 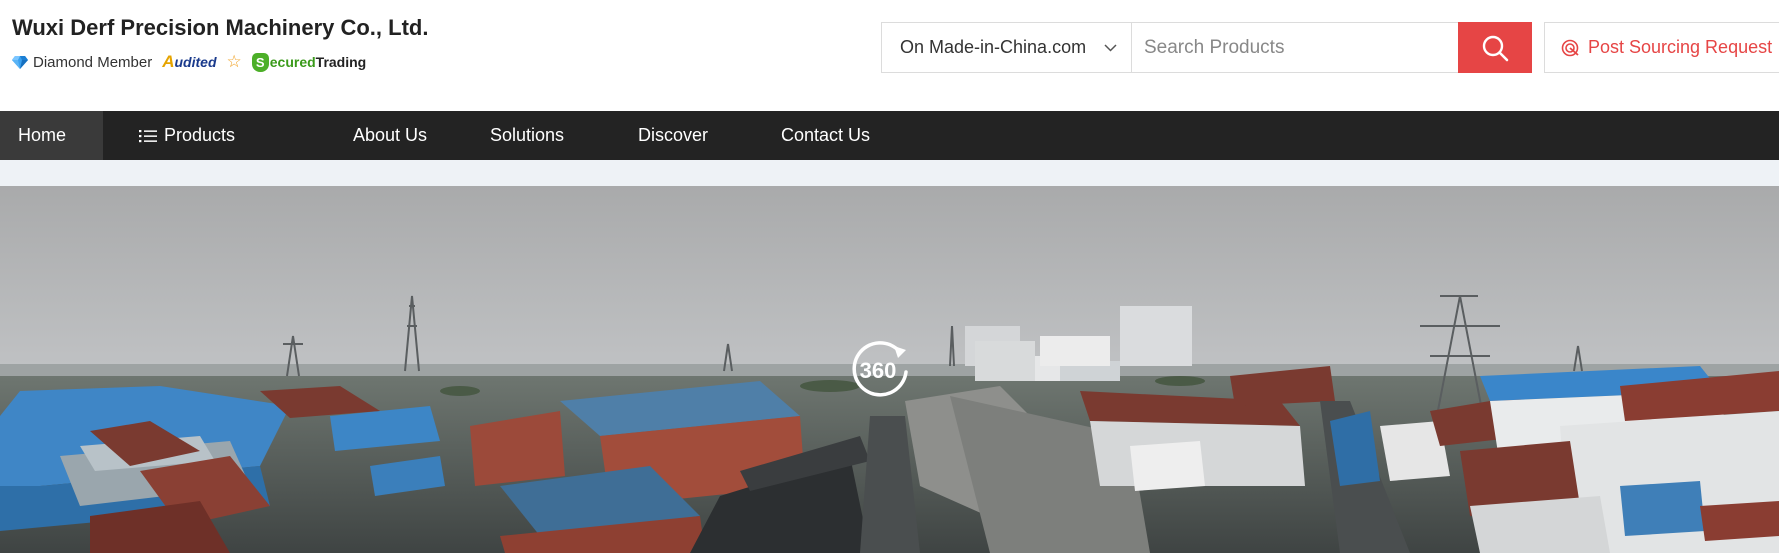 I want to click on nav-products-label: Products, so click(x=200, y=135).